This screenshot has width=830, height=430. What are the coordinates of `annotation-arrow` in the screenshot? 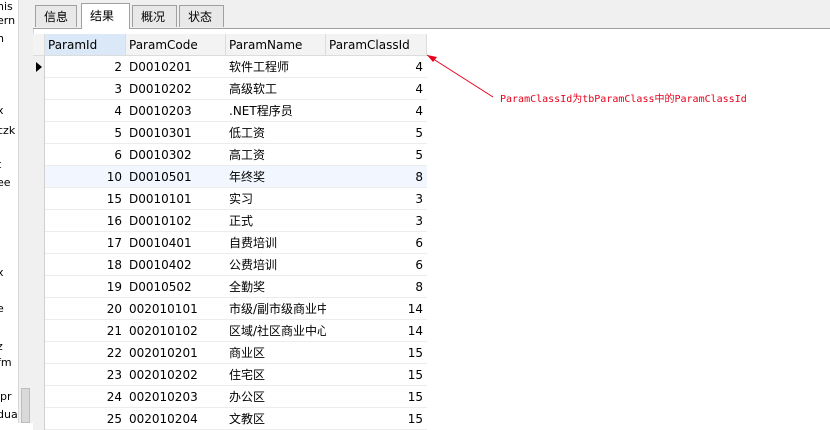 It's located at (460, 76).